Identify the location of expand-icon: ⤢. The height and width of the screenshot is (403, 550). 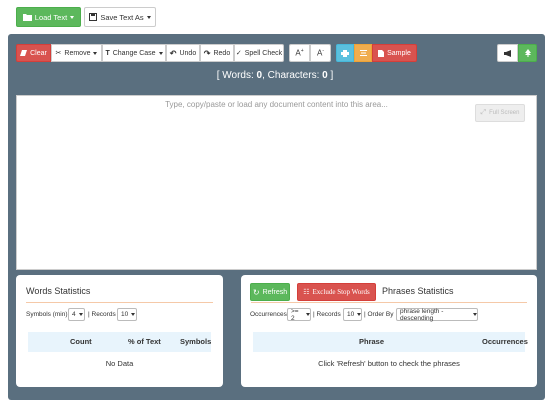
(483, 112).